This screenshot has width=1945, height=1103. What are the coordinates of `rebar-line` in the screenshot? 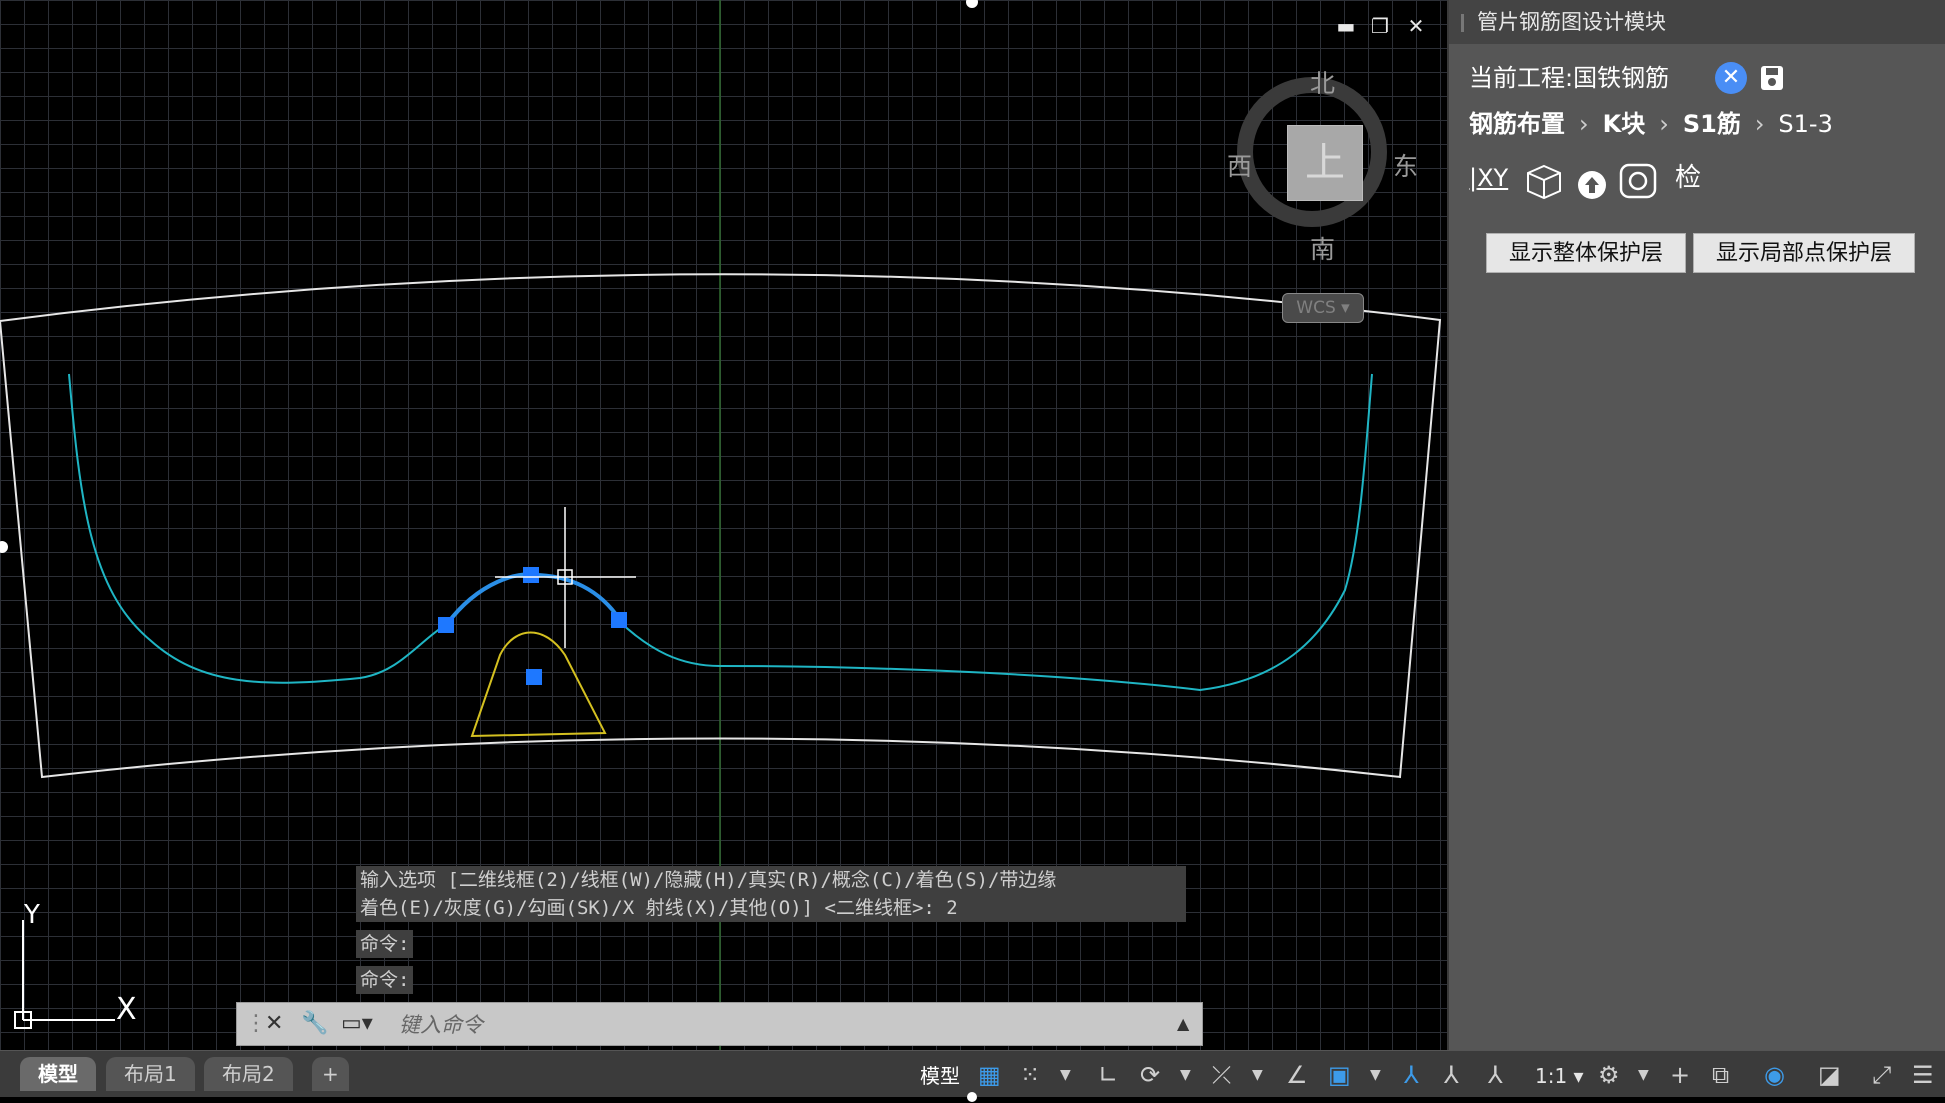 It's located at (258, 528).